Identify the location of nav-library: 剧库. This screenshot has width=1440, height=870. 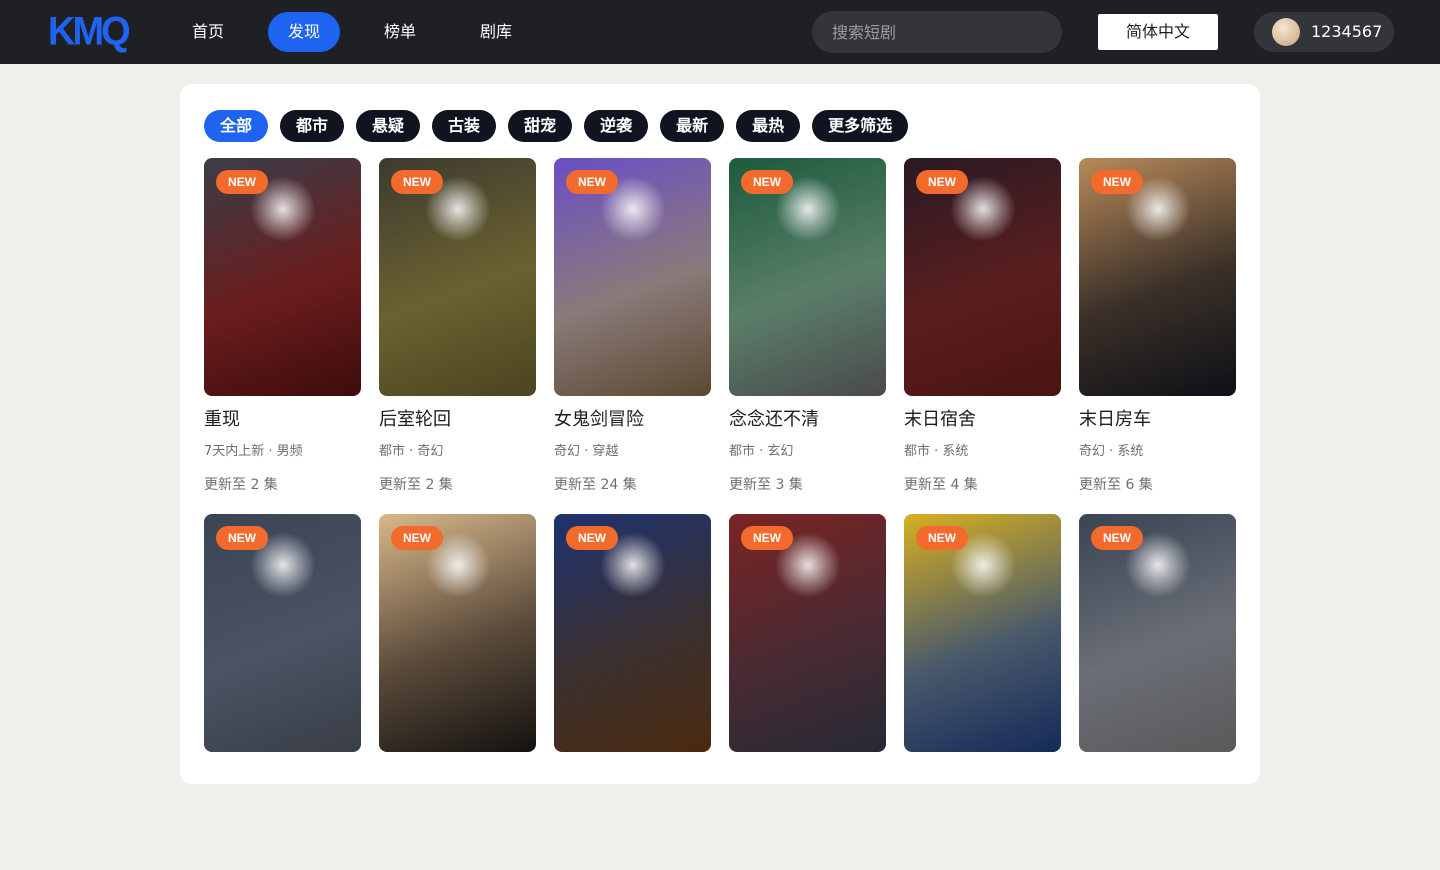
(496, 32).